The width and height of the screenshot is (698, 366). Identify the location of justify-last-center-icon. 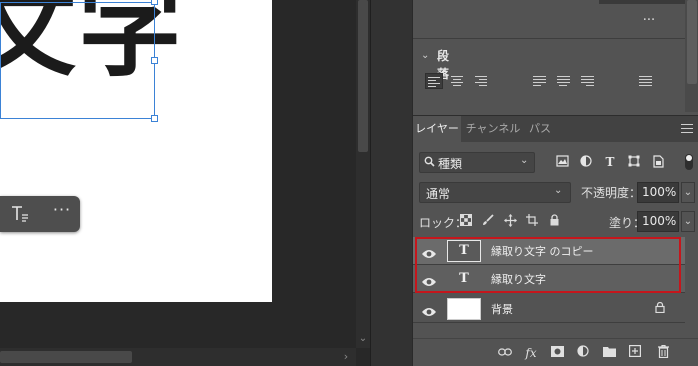
(564, 81).